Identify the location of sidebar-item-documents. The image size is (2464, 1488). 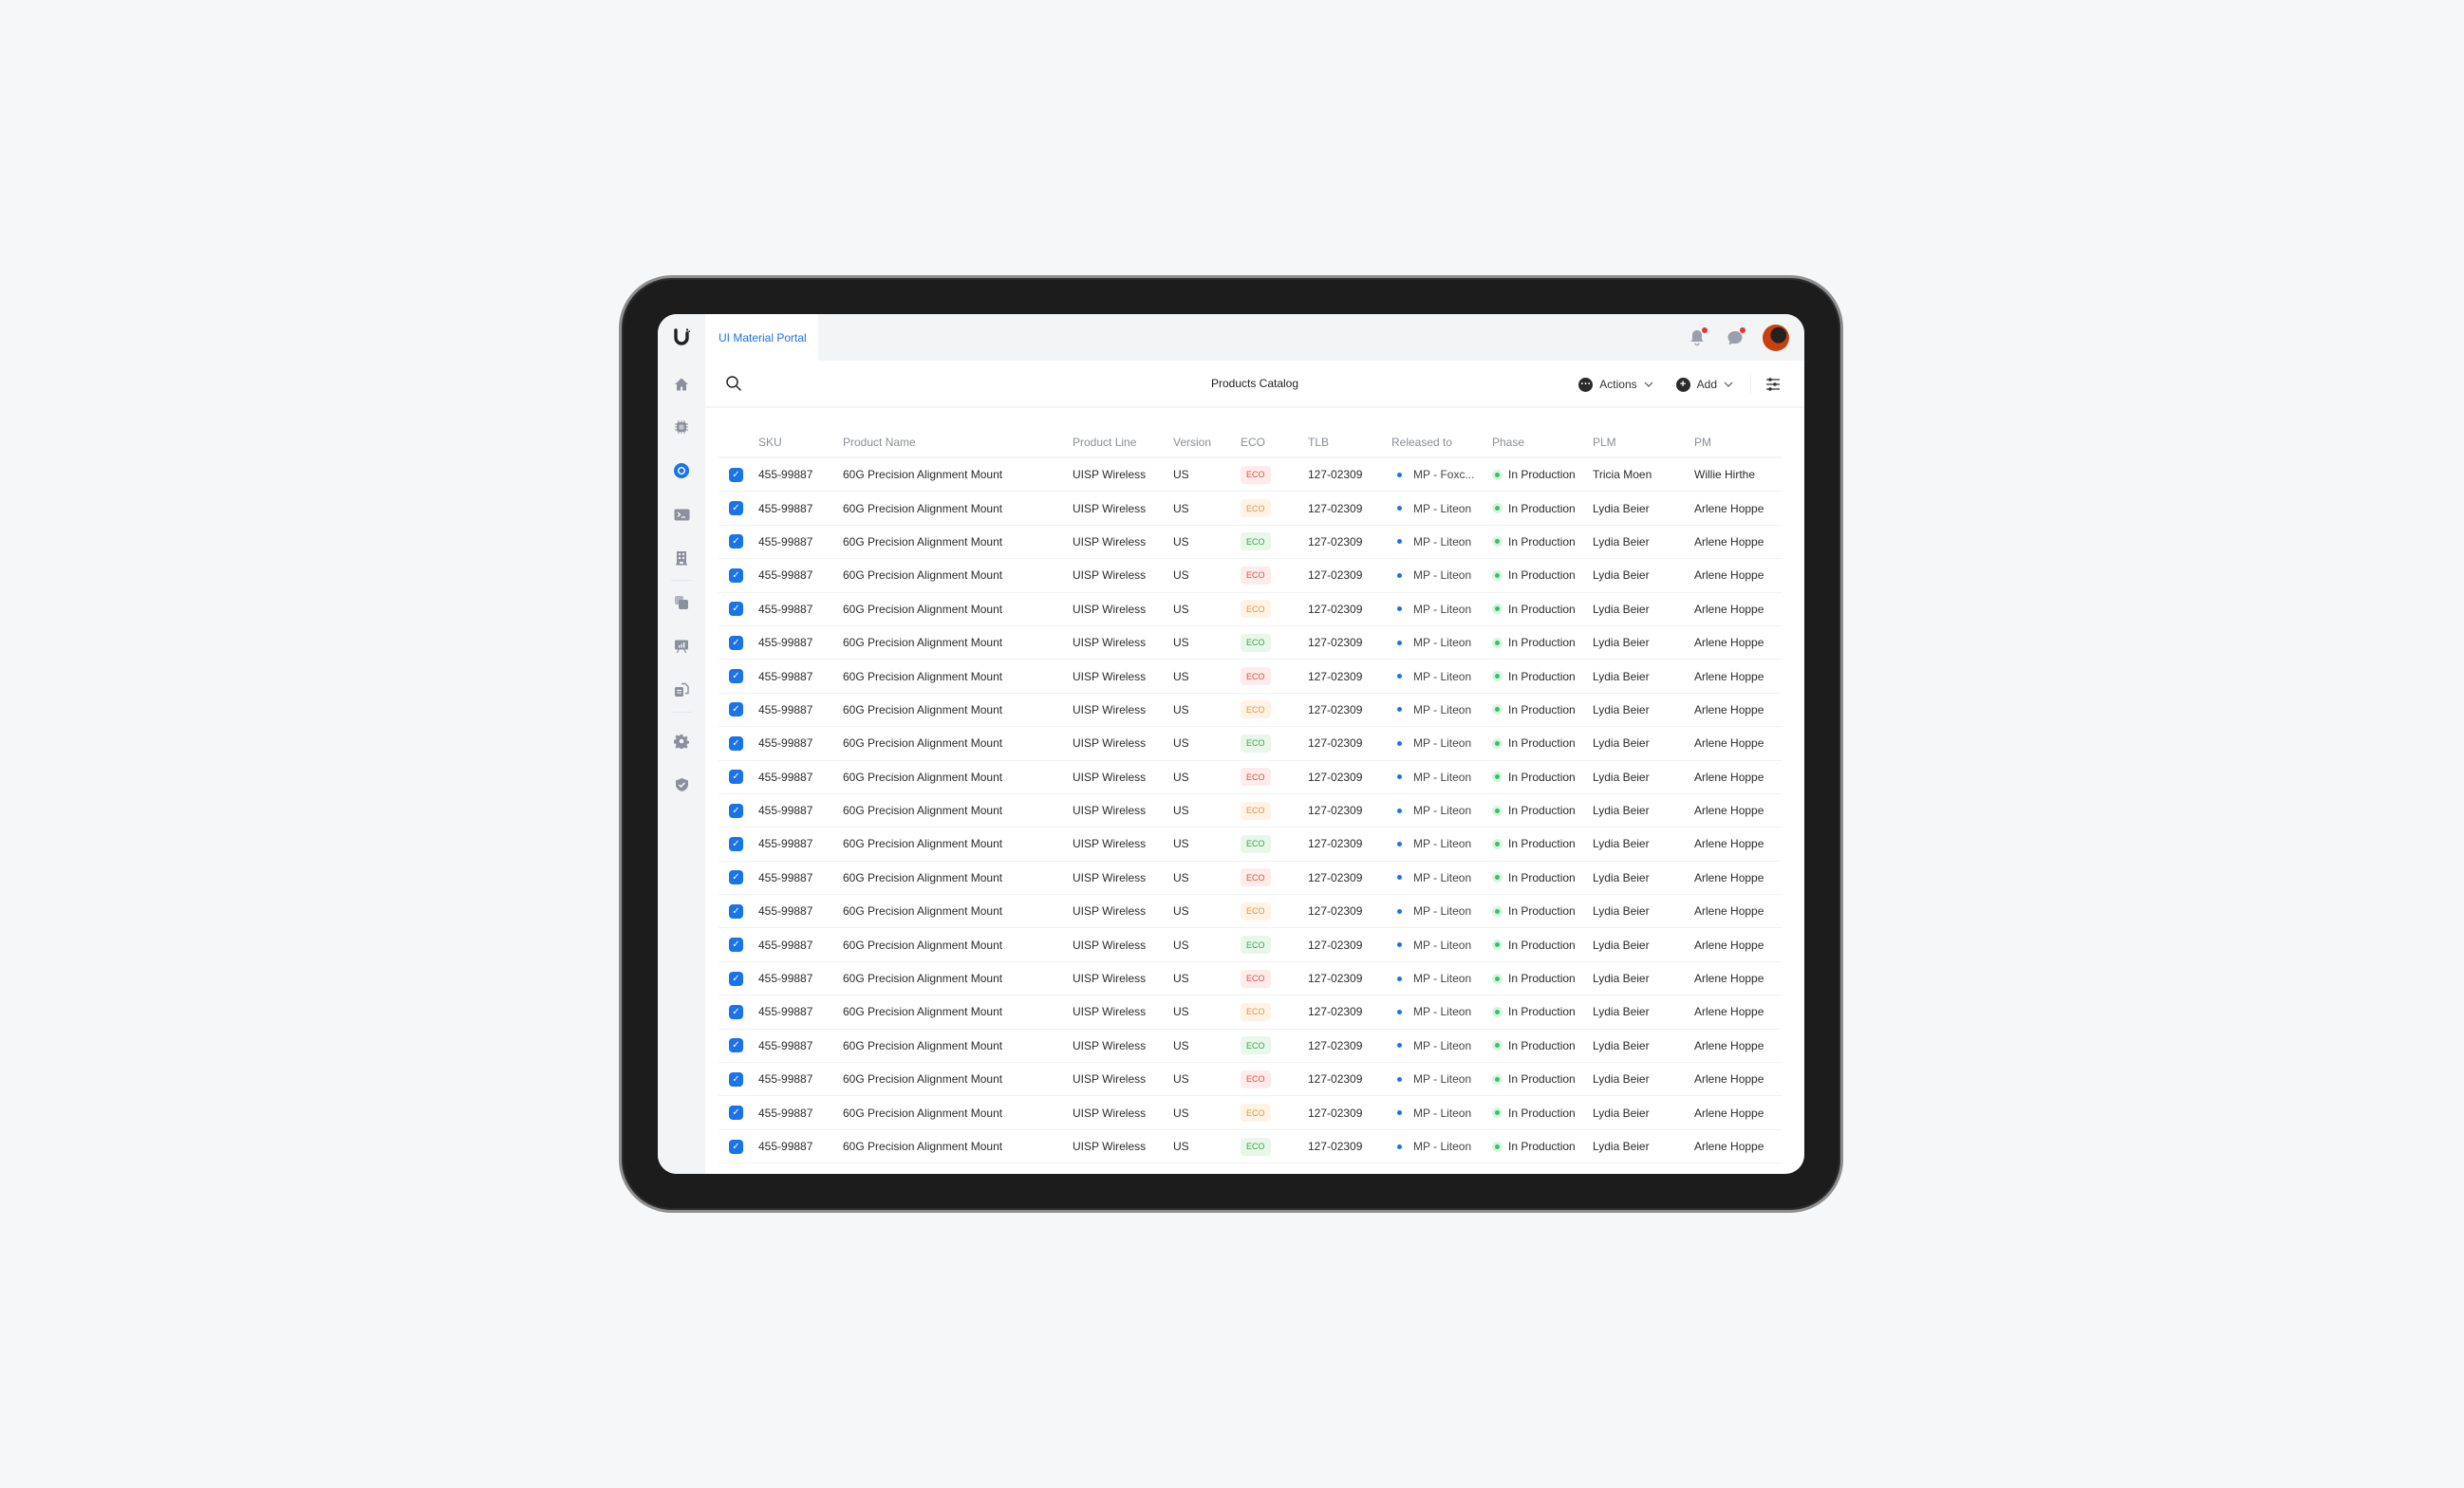
(681, 689).